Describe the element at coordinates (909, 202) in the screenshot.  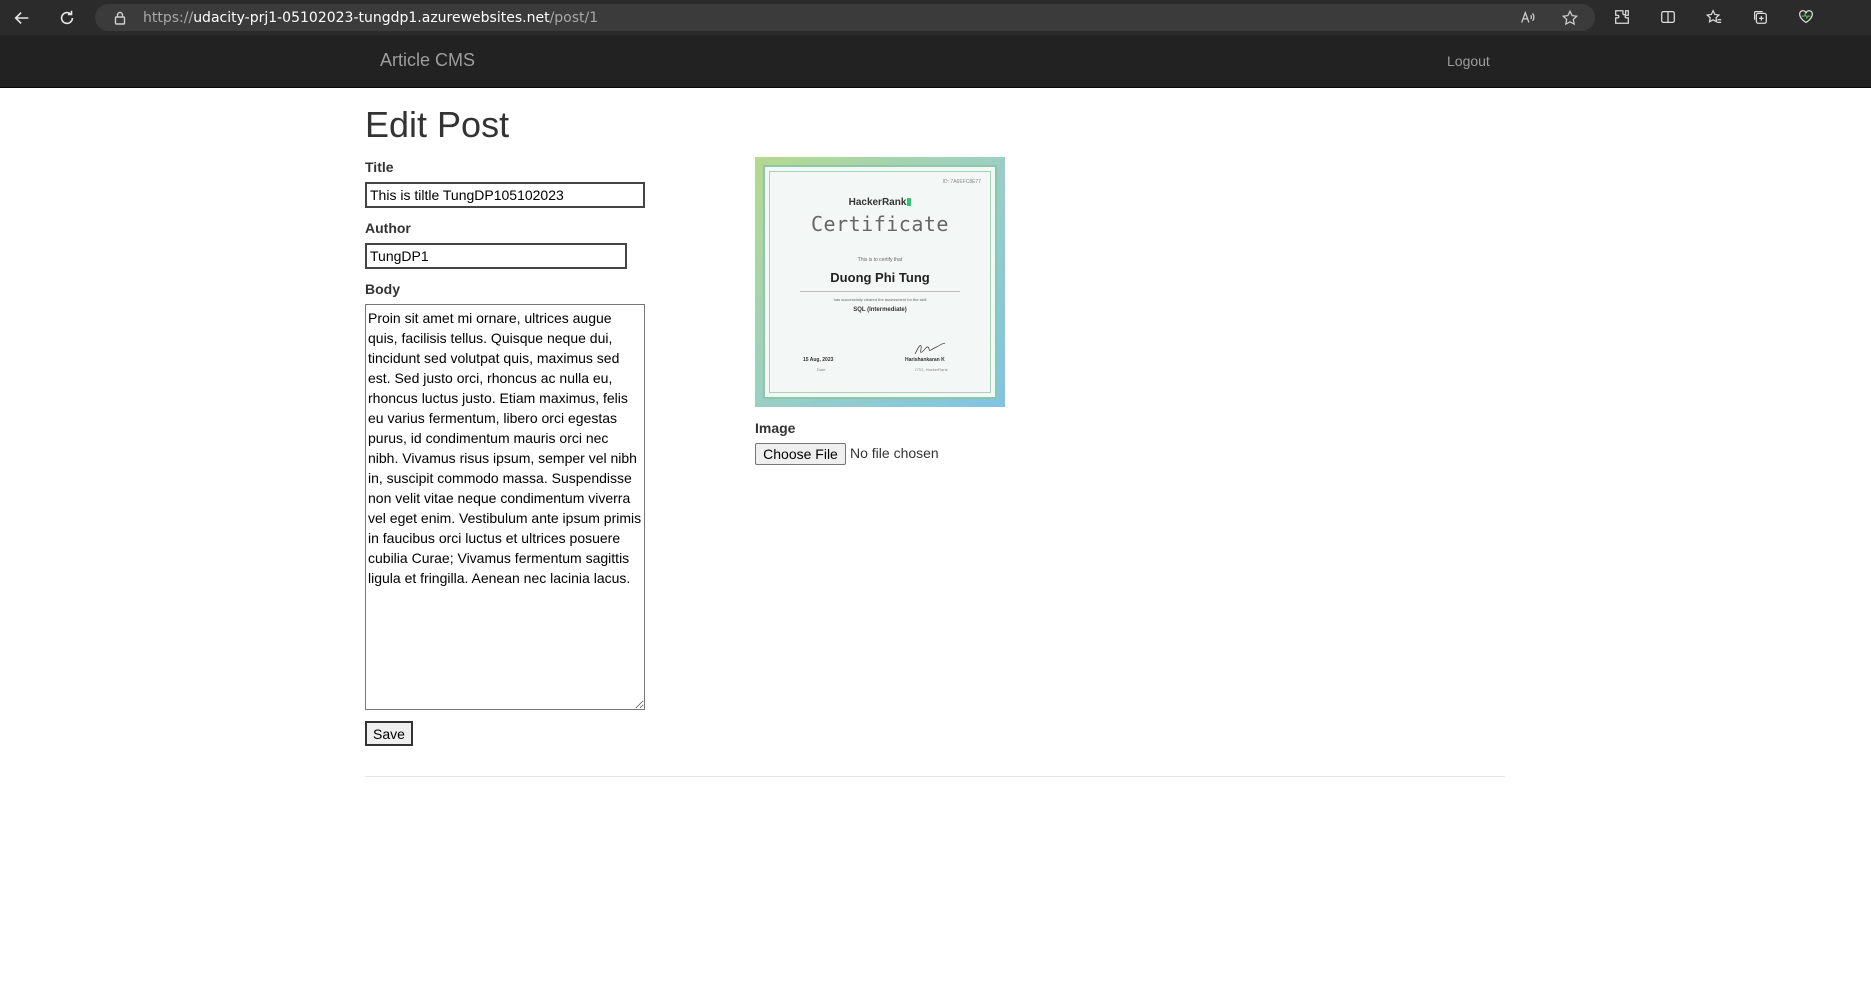
I see `brand-mark-icon` at that location.